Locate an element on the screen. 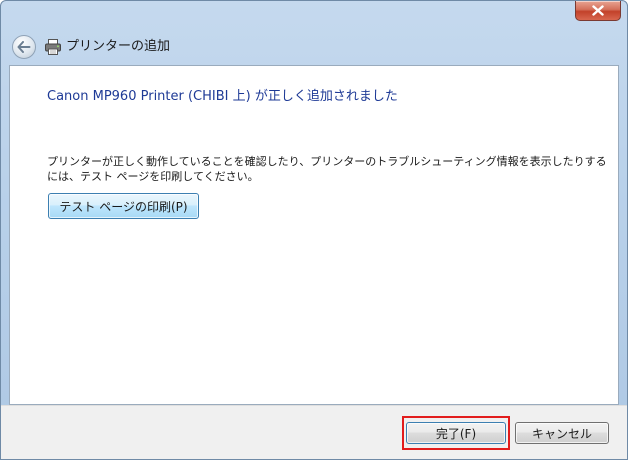 The width and height of the screenshot is (628, 460). back-button is located at coordinates (24, 47).